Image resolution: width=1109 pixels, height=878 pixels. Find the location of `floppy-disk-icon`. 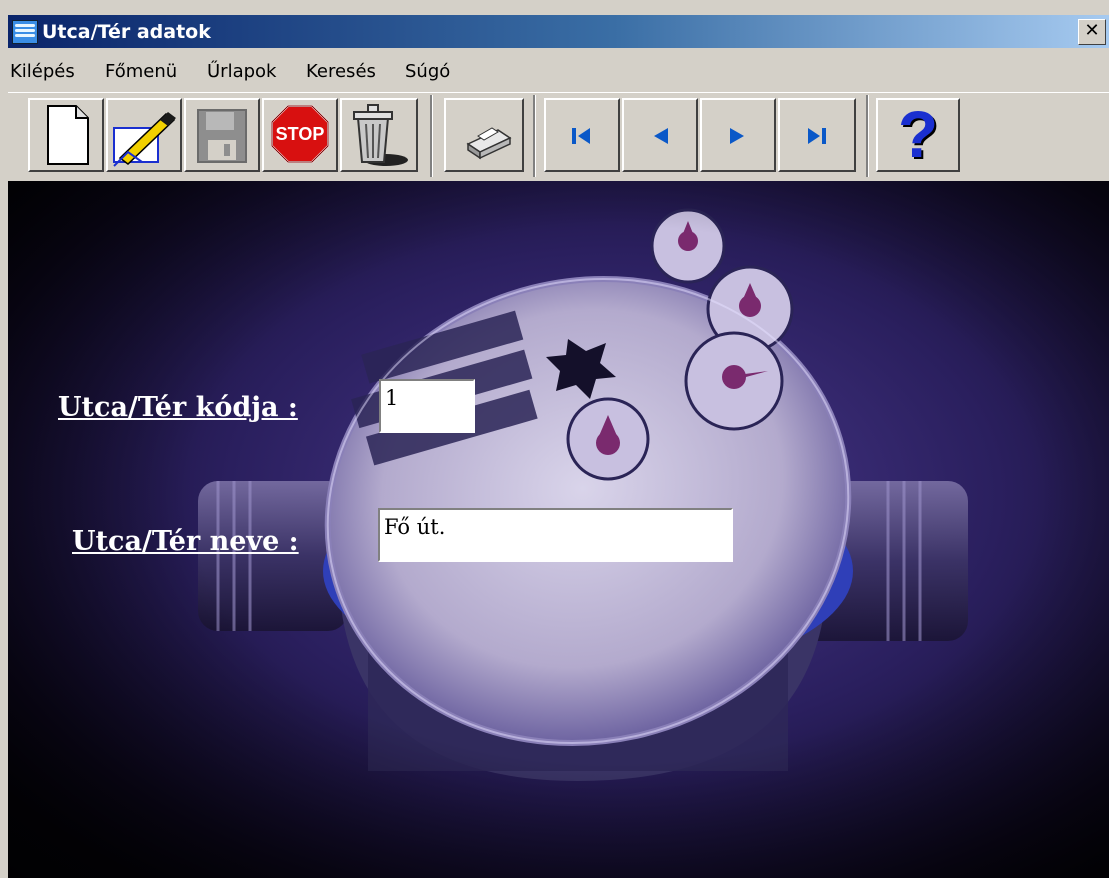

floppy-disk-icon is located at coordinates (222, 136).